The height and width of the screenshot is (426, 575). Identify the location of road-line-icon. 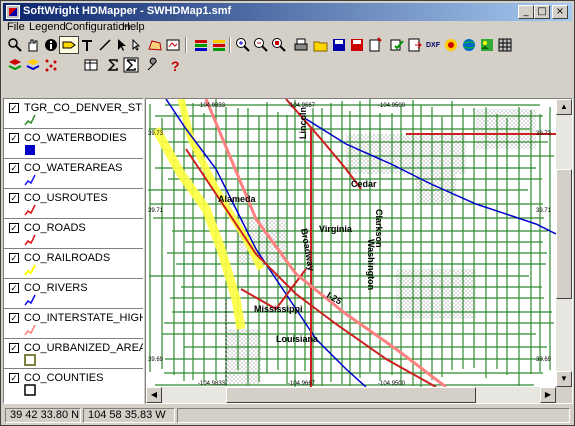
(30, 240).